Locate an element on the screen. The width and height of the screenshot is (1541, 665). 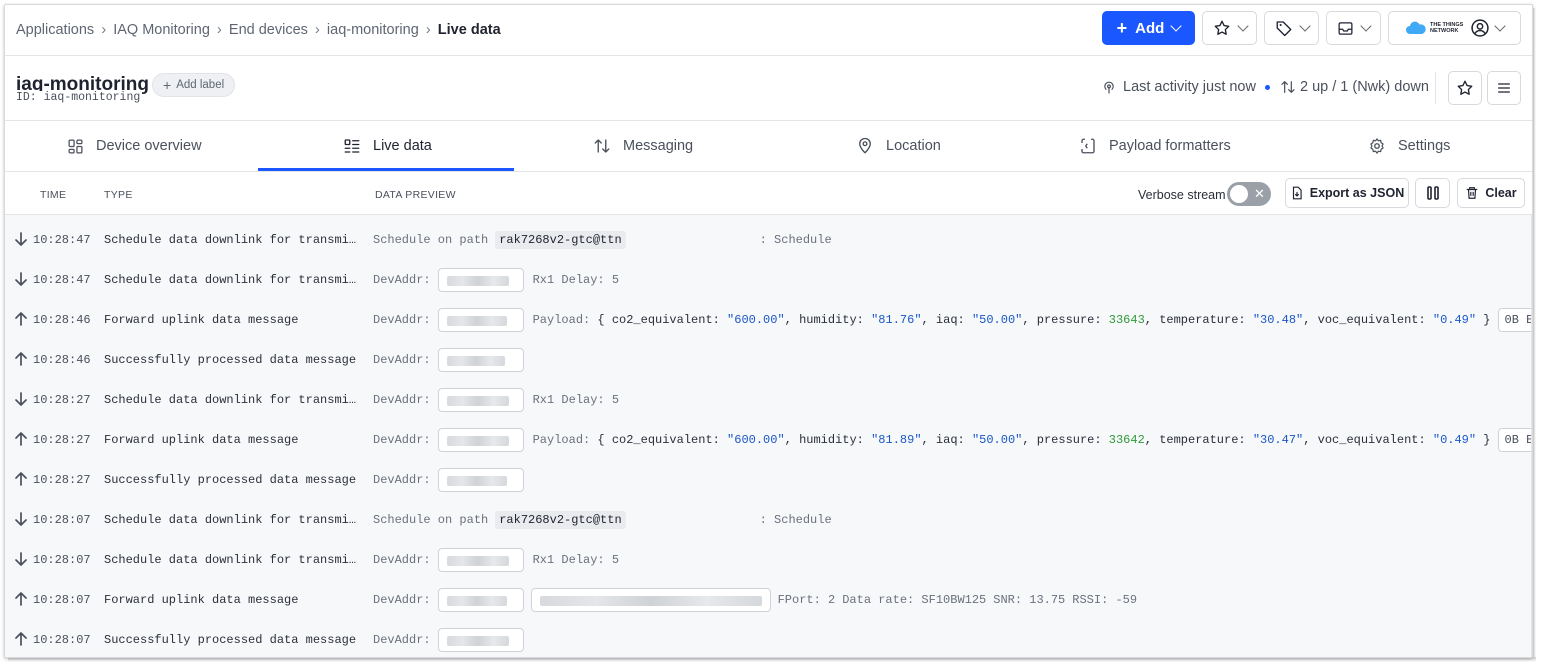
breadcrumb-current: Live data is located at coordinates (469, 29).